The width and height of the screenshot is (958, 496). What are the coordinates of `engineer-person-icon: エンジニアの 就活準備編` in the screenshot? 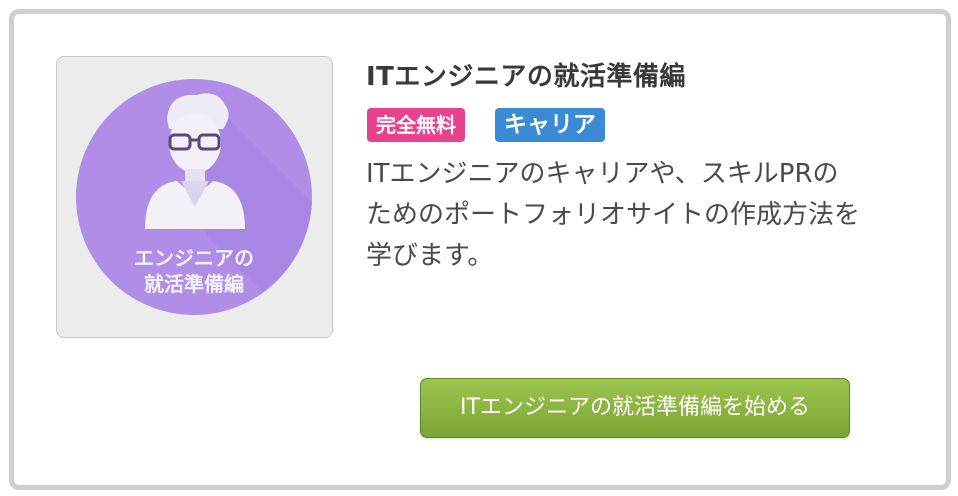 It's located at (194, 197).